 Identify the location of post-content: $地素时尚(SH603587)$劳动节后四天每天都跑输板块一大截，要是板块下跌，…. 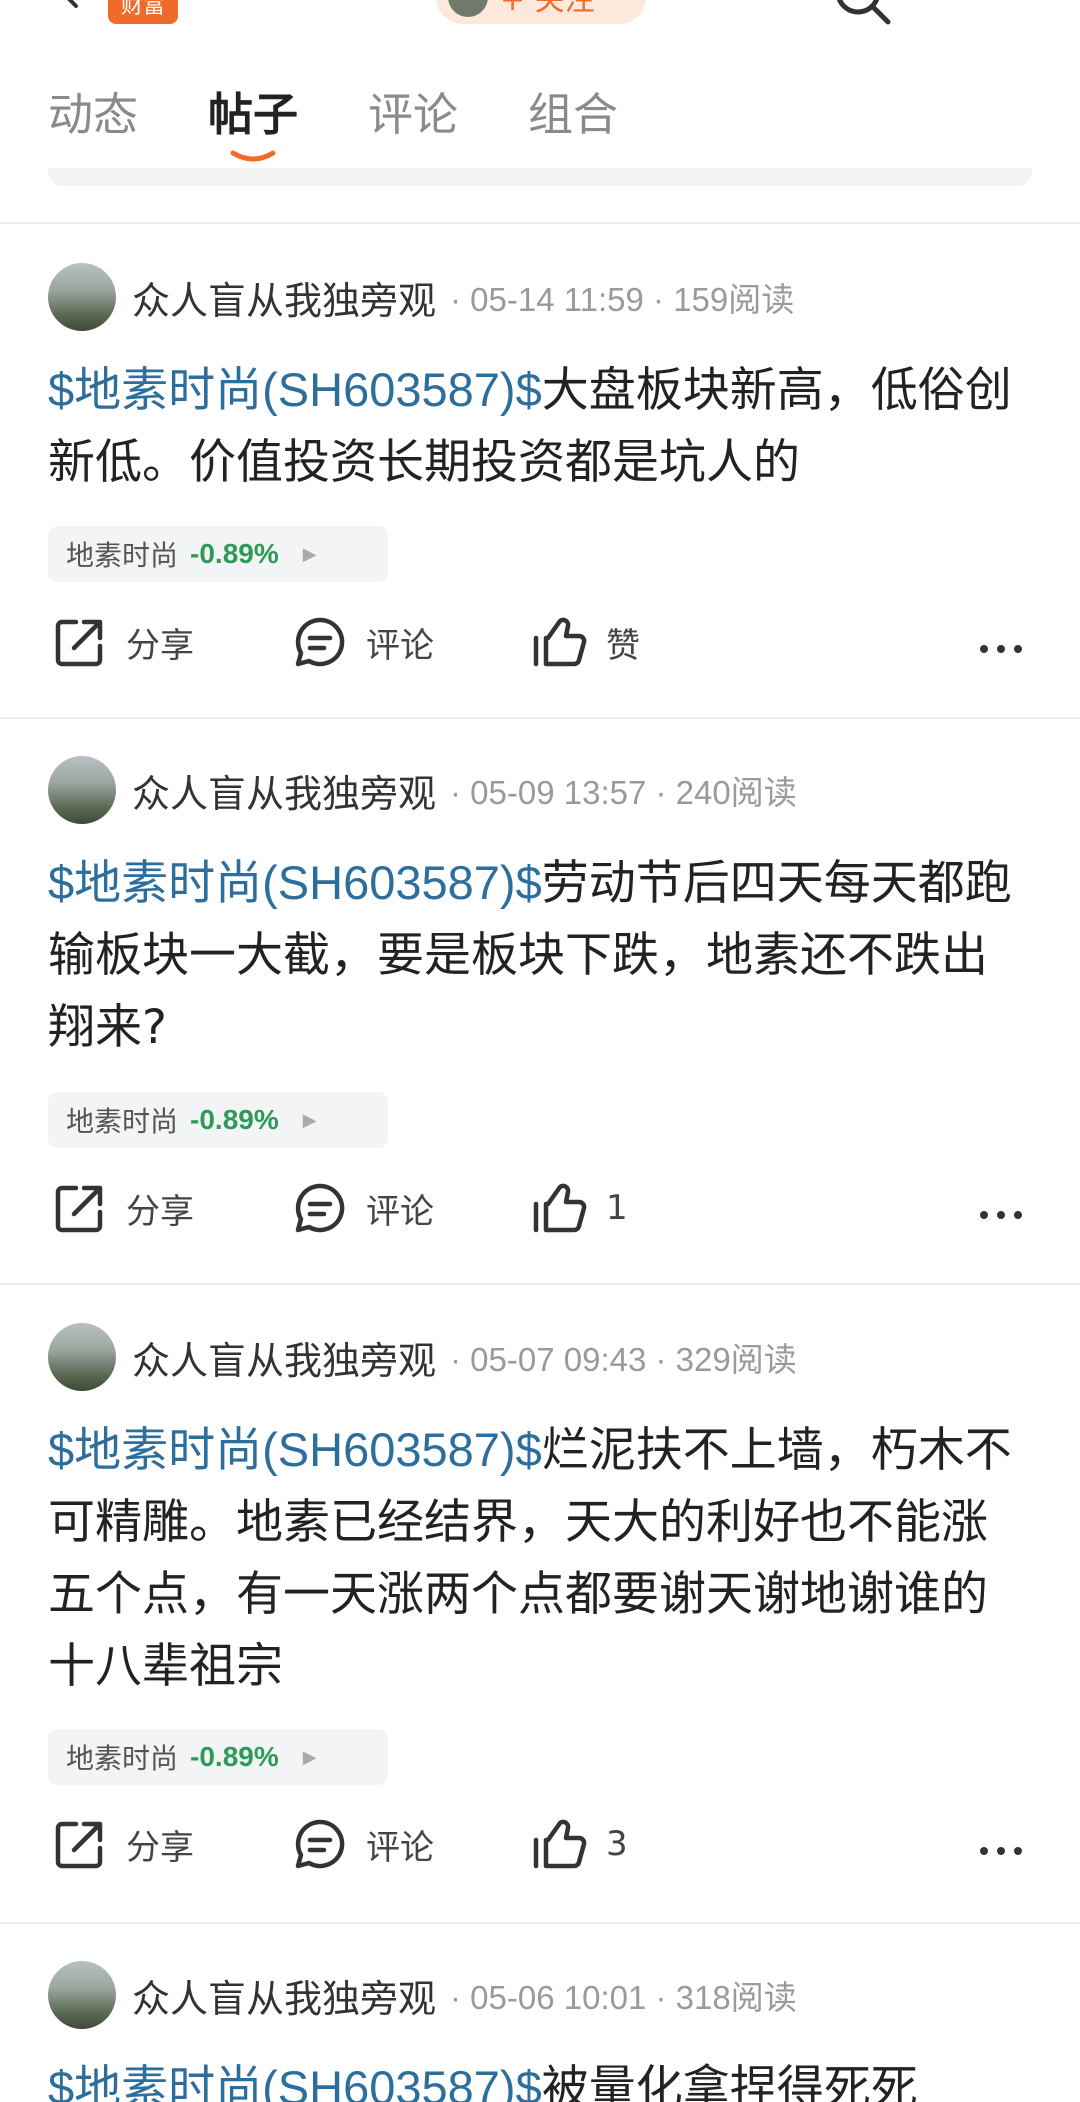
(540, 955).